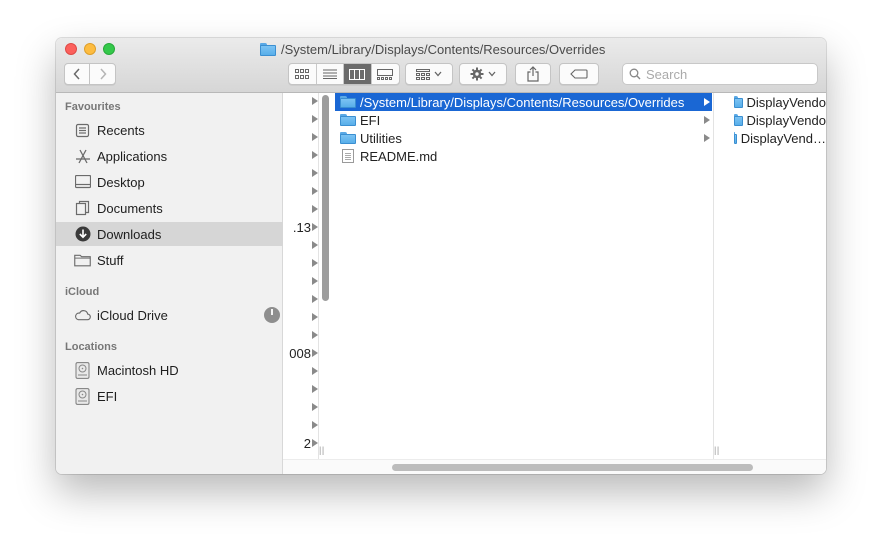 Image resolution: width=882 pixels, height=548 pixels. I want to click on forward-button, so click(102, 74).